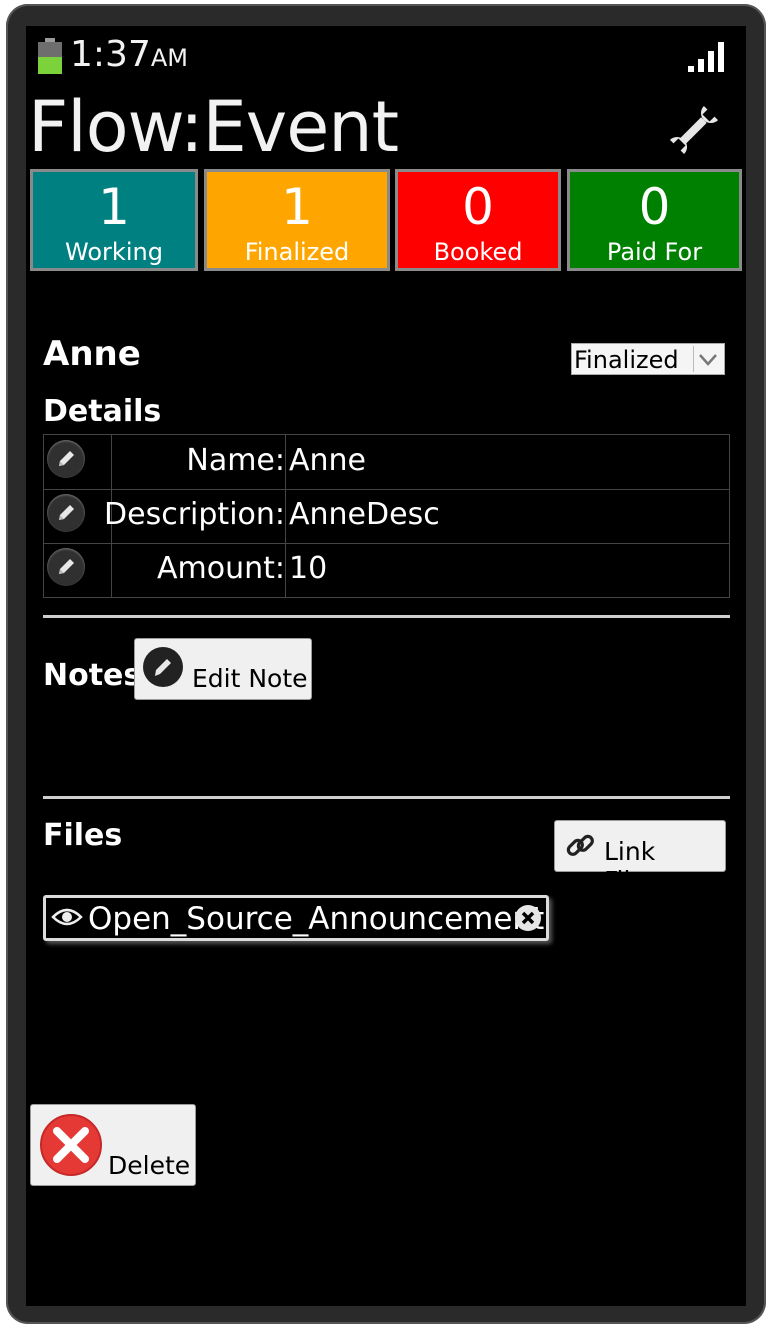  I want to click on detail-value: AnneDesc, so click(364, 514).